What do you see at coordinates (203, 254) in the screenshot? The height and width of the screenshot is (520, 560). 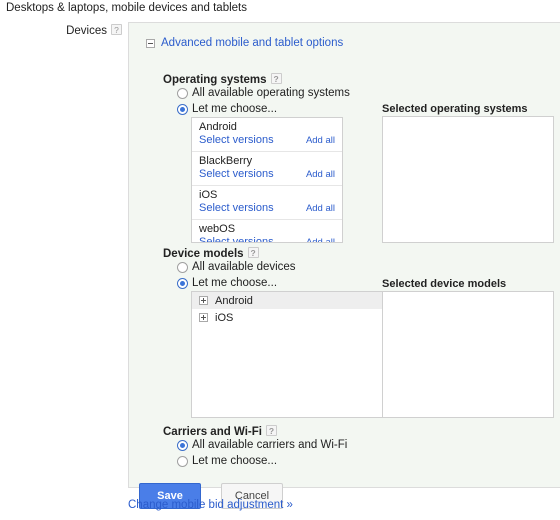 I see `device-models-heading-text: Device models` at bounding box center [203, 254].